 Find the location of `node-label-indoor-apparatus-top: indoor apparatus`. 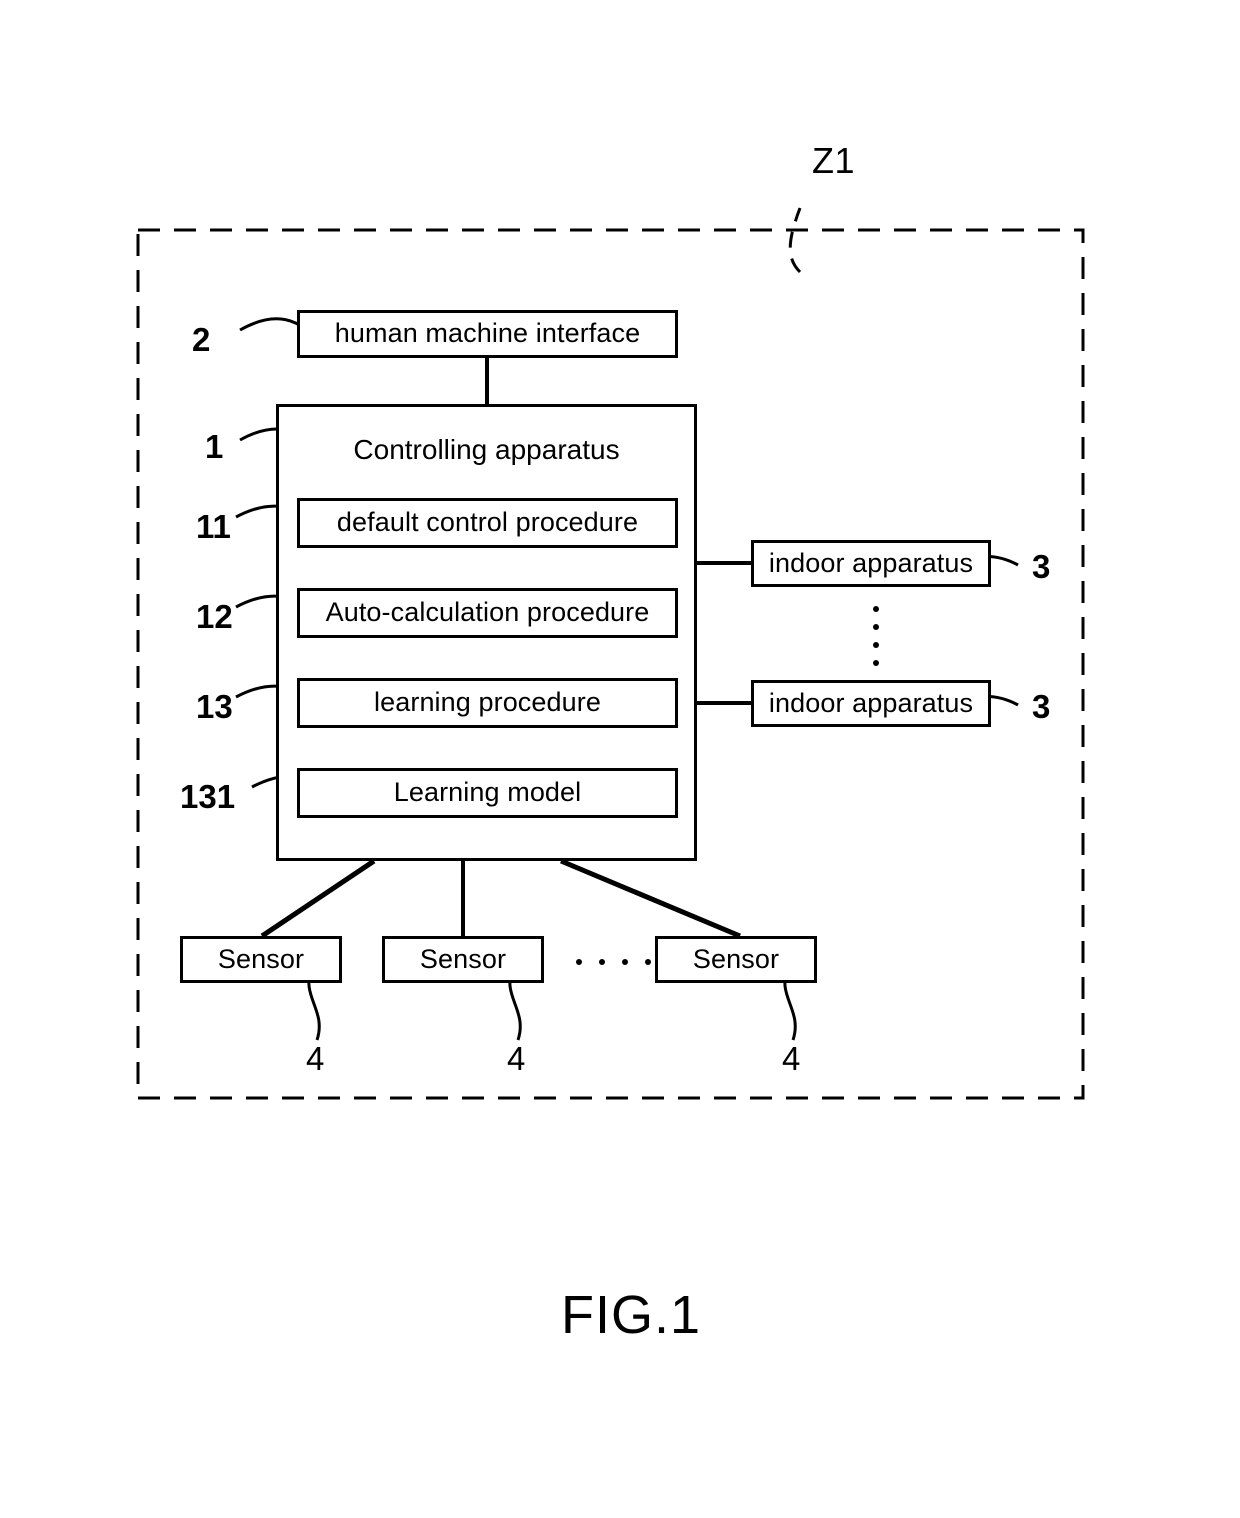

node-label-indoor-apparatus-top: indoor apparatus is located at coordinates (871, 562).